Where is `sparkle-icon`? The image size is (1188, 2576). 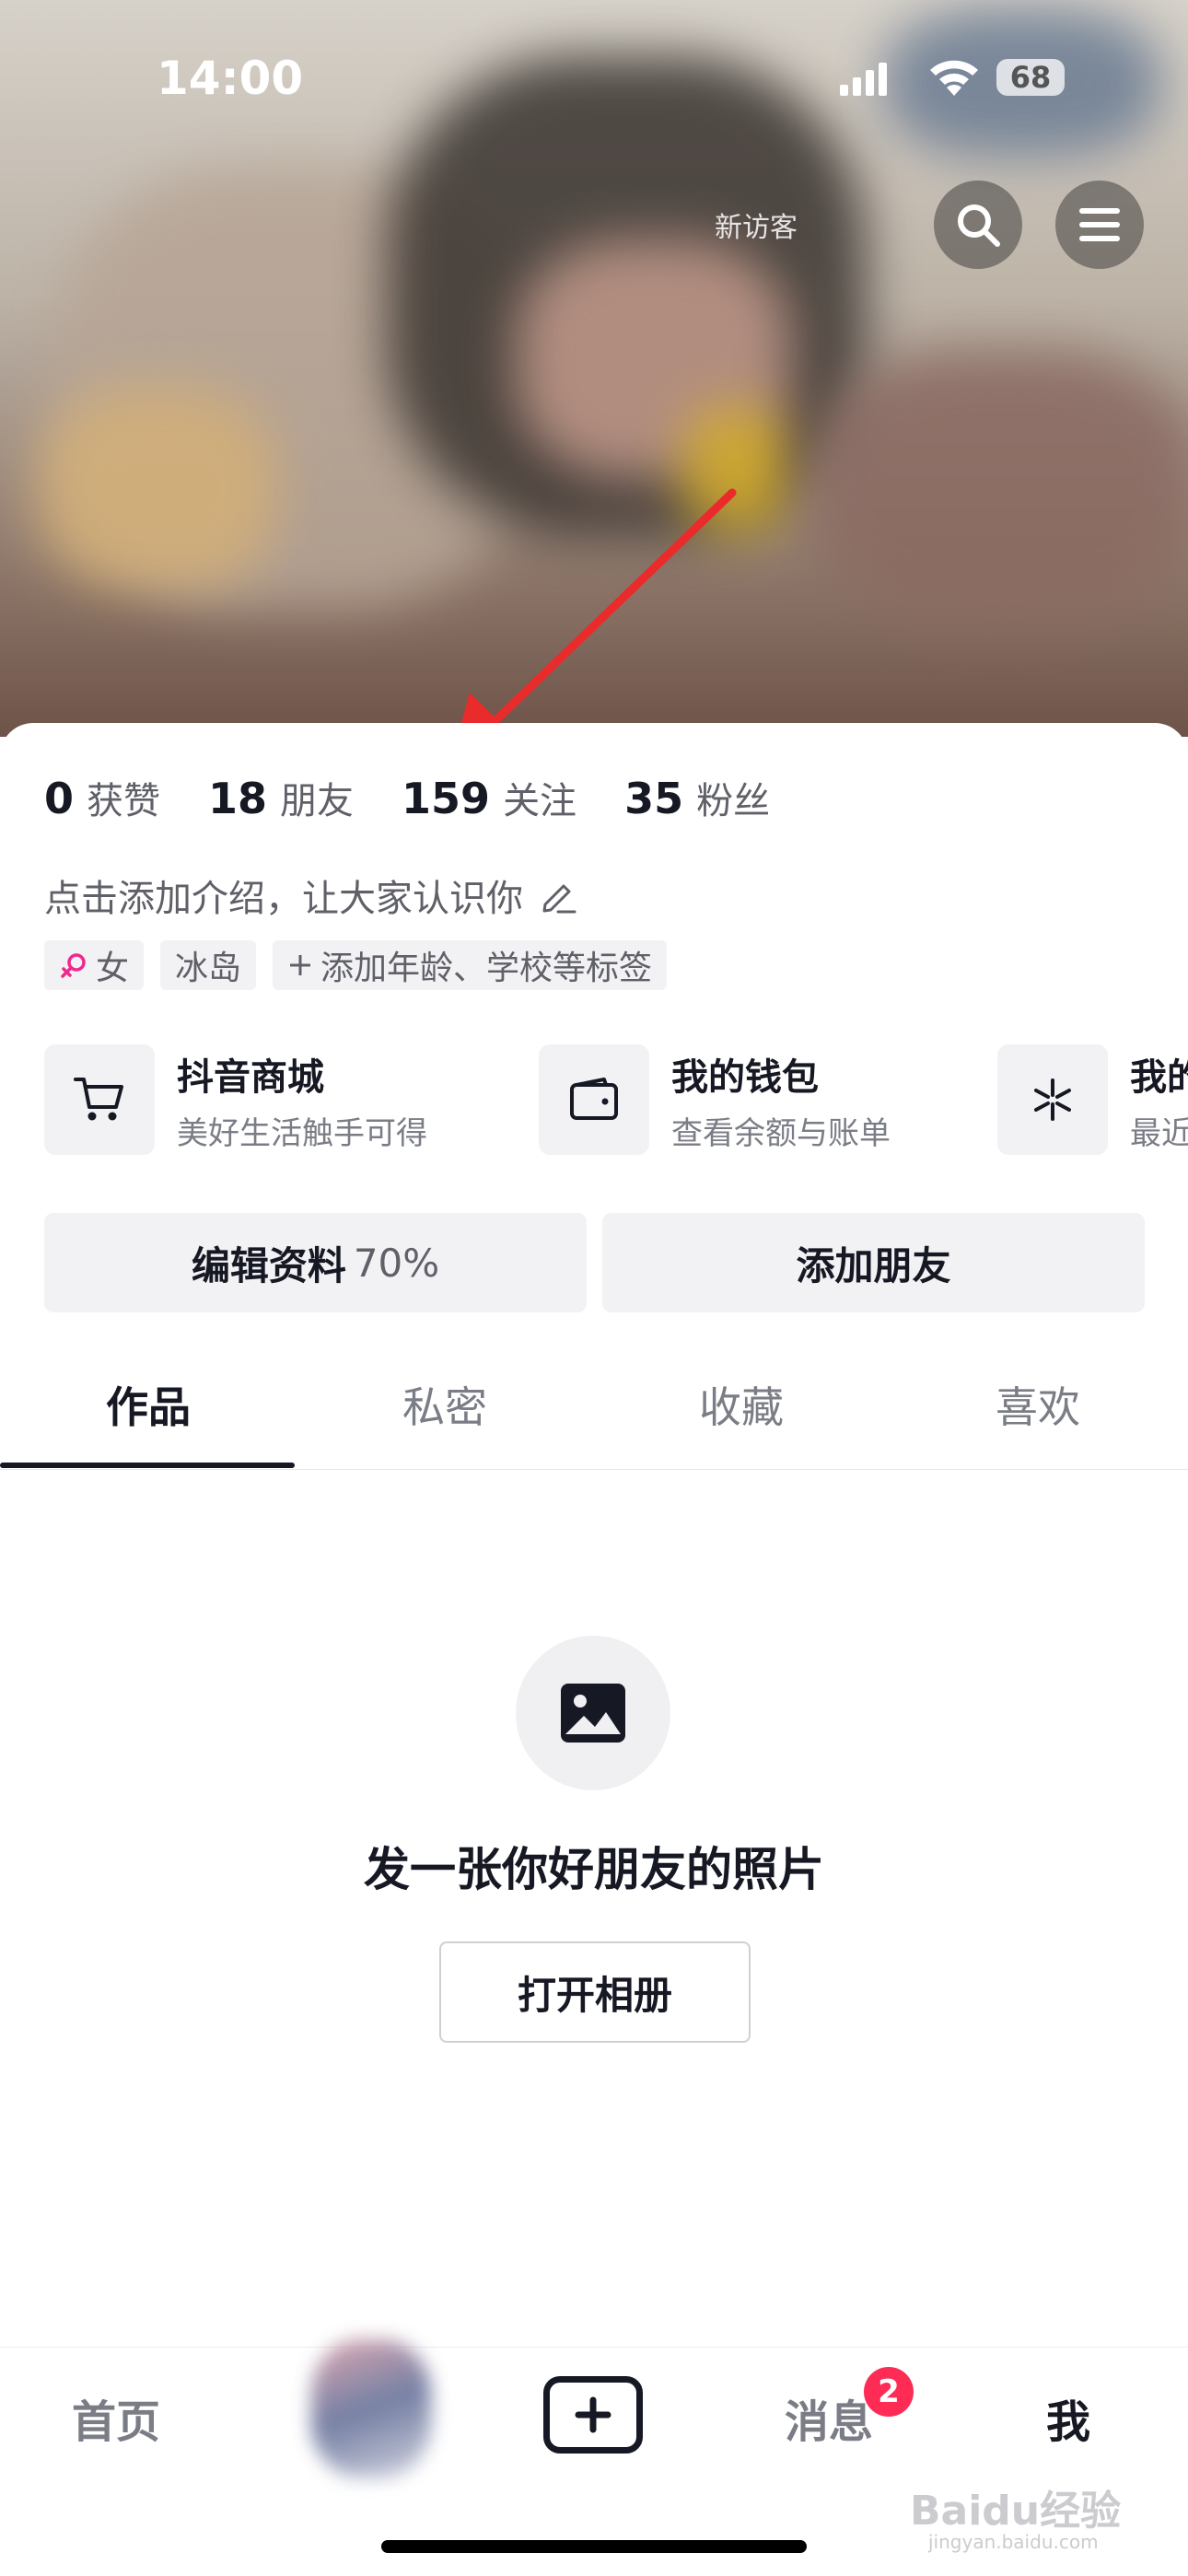 sparkle-icon is located at coordinates (1052, 1099).